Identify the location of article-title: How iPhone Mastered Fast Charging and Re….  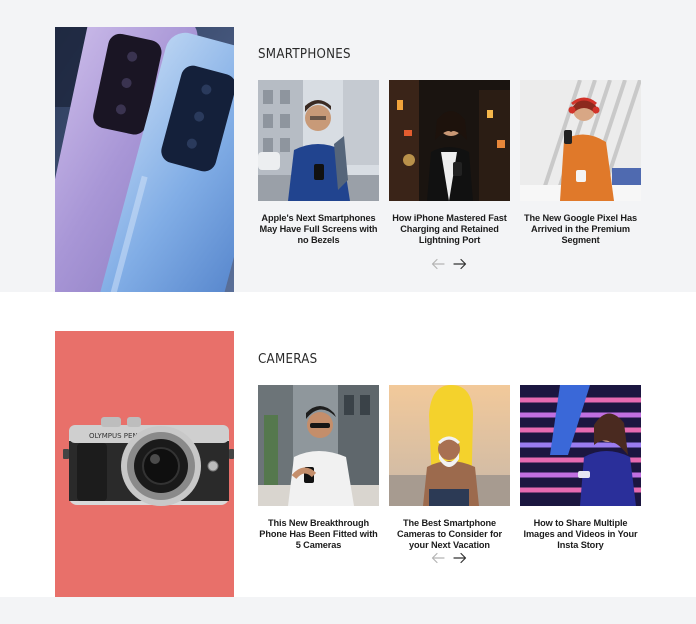
(449, 229).